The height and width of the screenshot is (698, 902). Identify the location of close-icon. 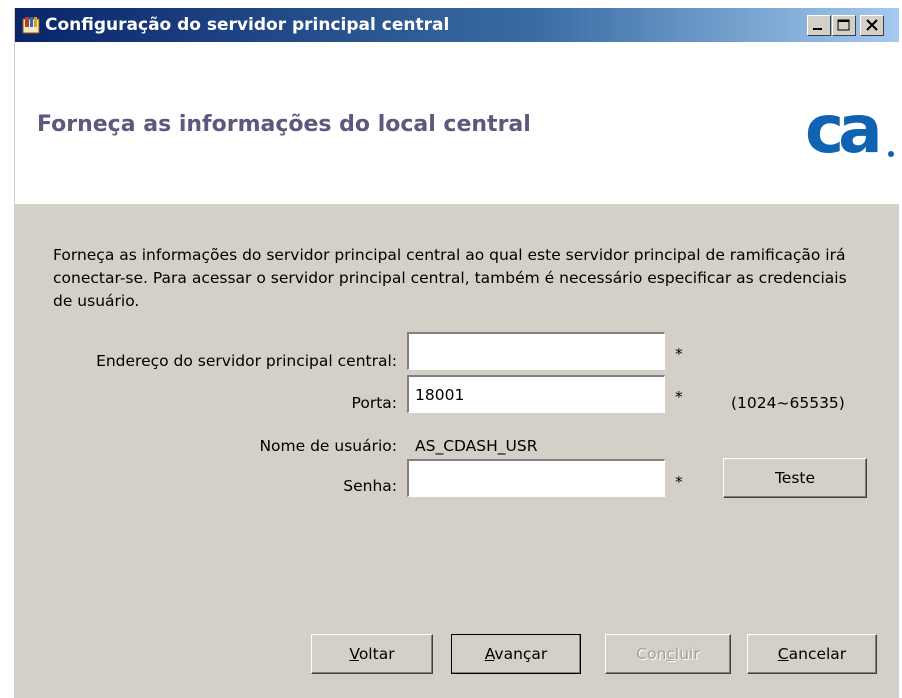
(872, 25).